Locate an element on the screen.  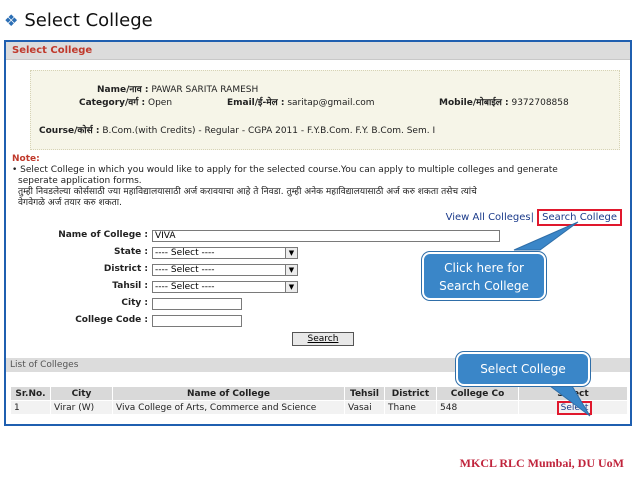
district-label: District : is located at coordinates (125, 269).